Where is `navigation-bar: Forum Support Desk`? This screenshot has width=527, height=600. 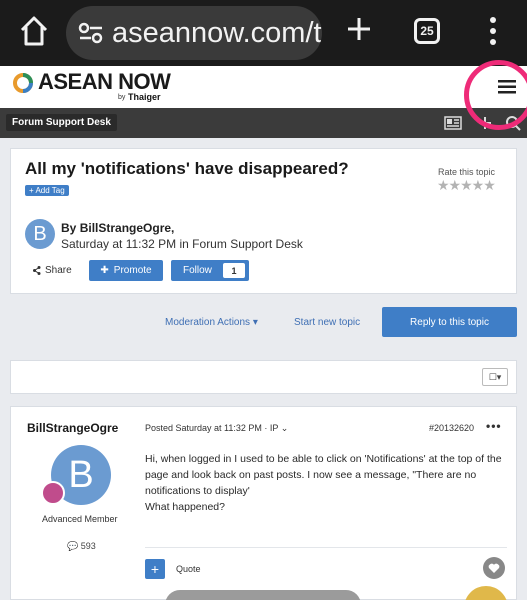
navigation-bar: Forum Support Desk is located at coordinates (263, 123).